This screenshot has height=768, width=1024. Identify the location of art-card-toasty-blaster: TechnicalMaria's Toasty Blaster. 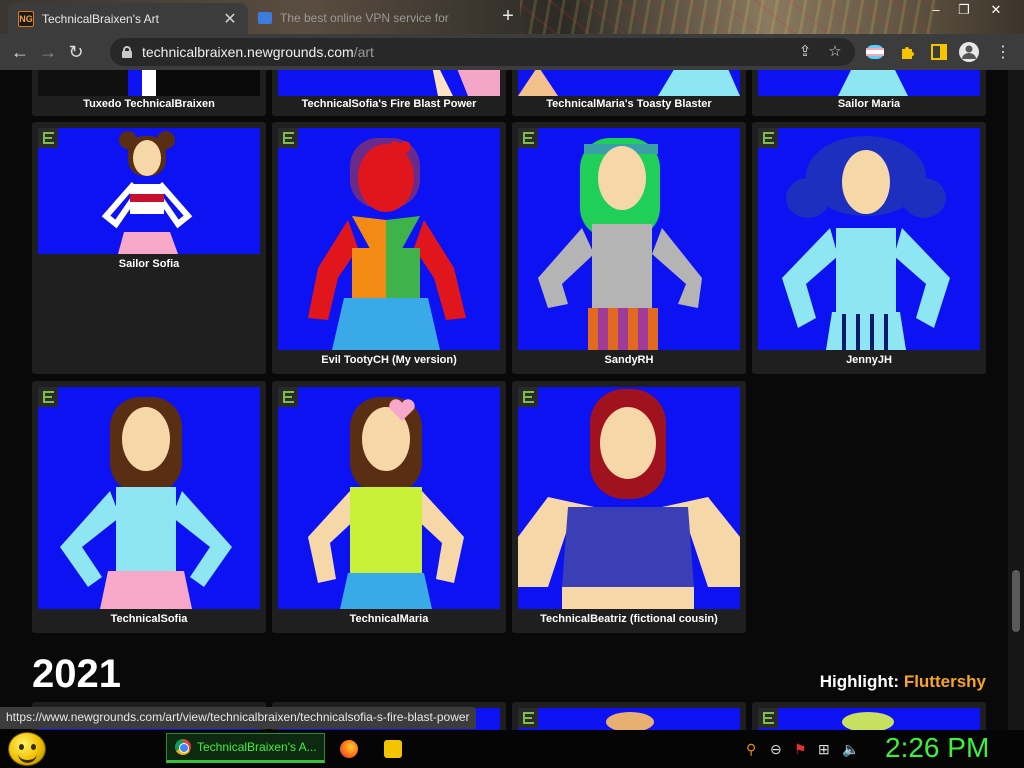
(629, 93).